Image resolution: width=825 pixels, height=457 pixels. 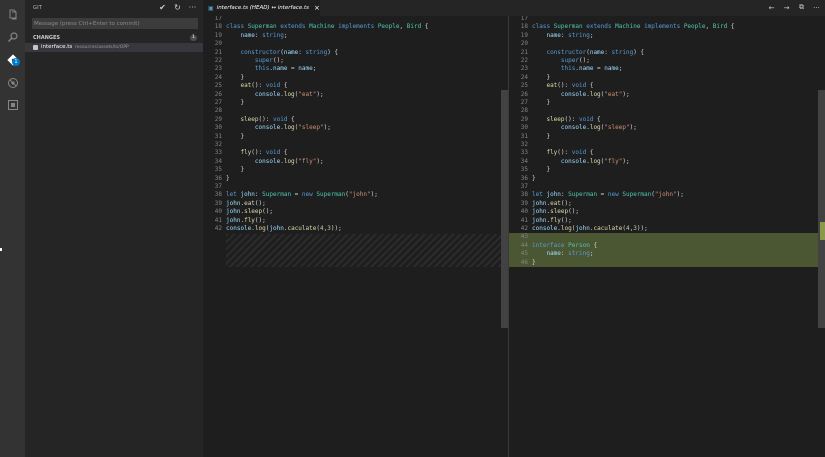 What do you see at coordinates (801, 7) in the screenshot?
I see `open-file-icon: ⧉` at bounding box center [801, 7].